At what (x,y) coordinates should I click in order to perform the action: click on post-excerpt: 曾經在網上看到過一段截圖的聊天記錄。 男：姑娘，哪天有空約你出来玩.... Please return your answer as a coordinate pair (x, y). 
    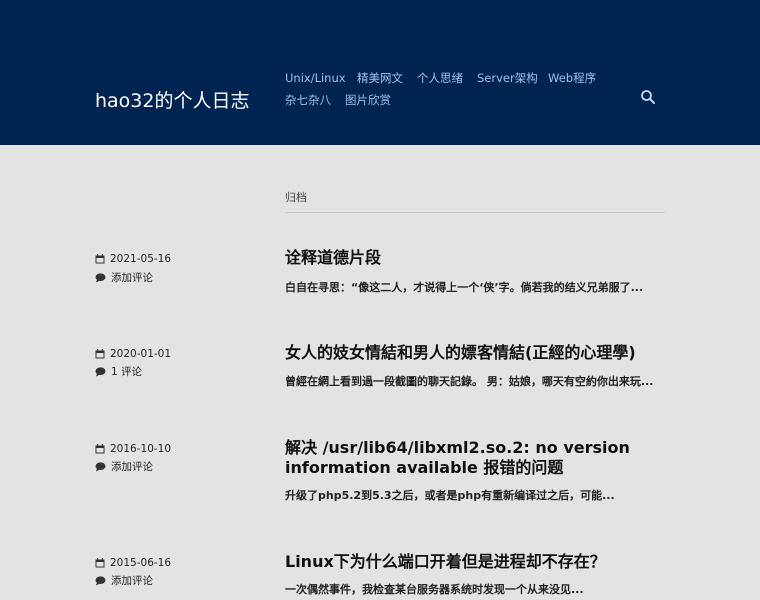
    Looking at the image, I should click on (469, 381).